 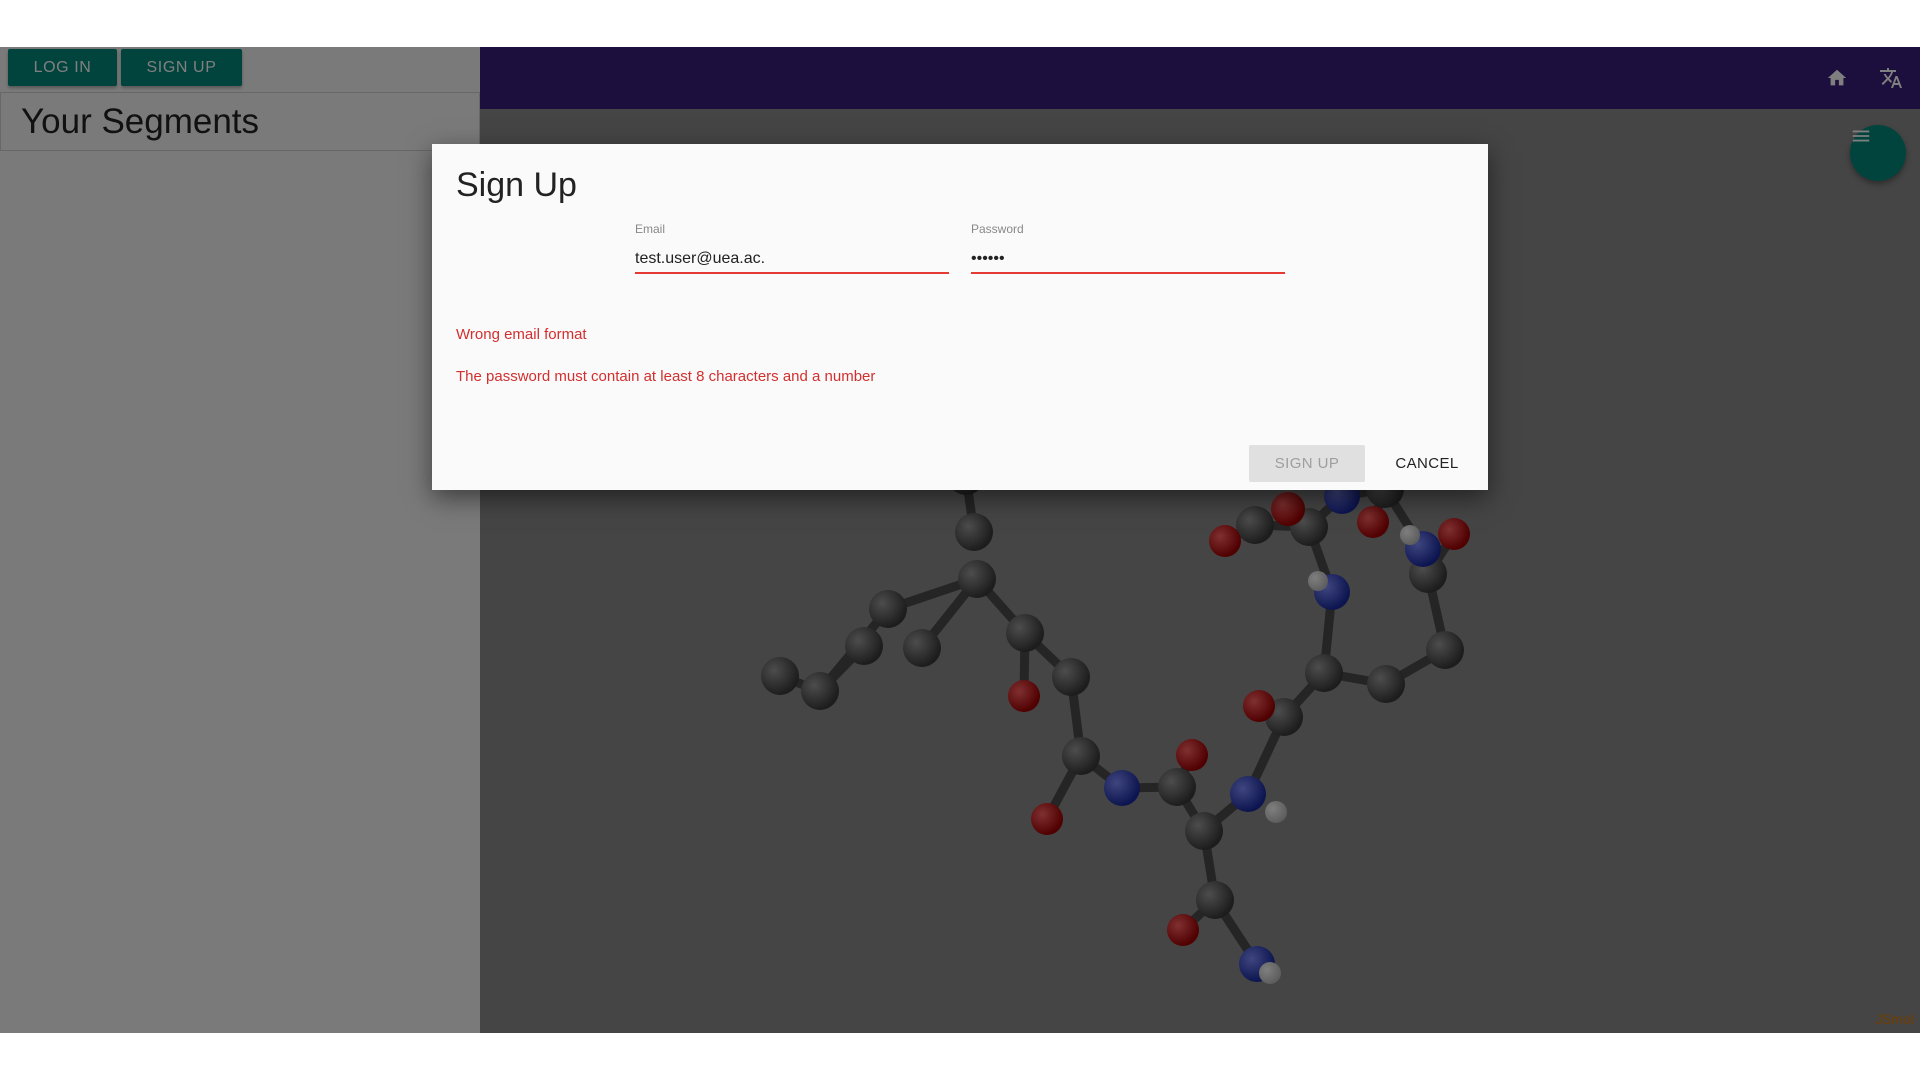 I want to click on email-label: Email, so click(x=650, y=229).